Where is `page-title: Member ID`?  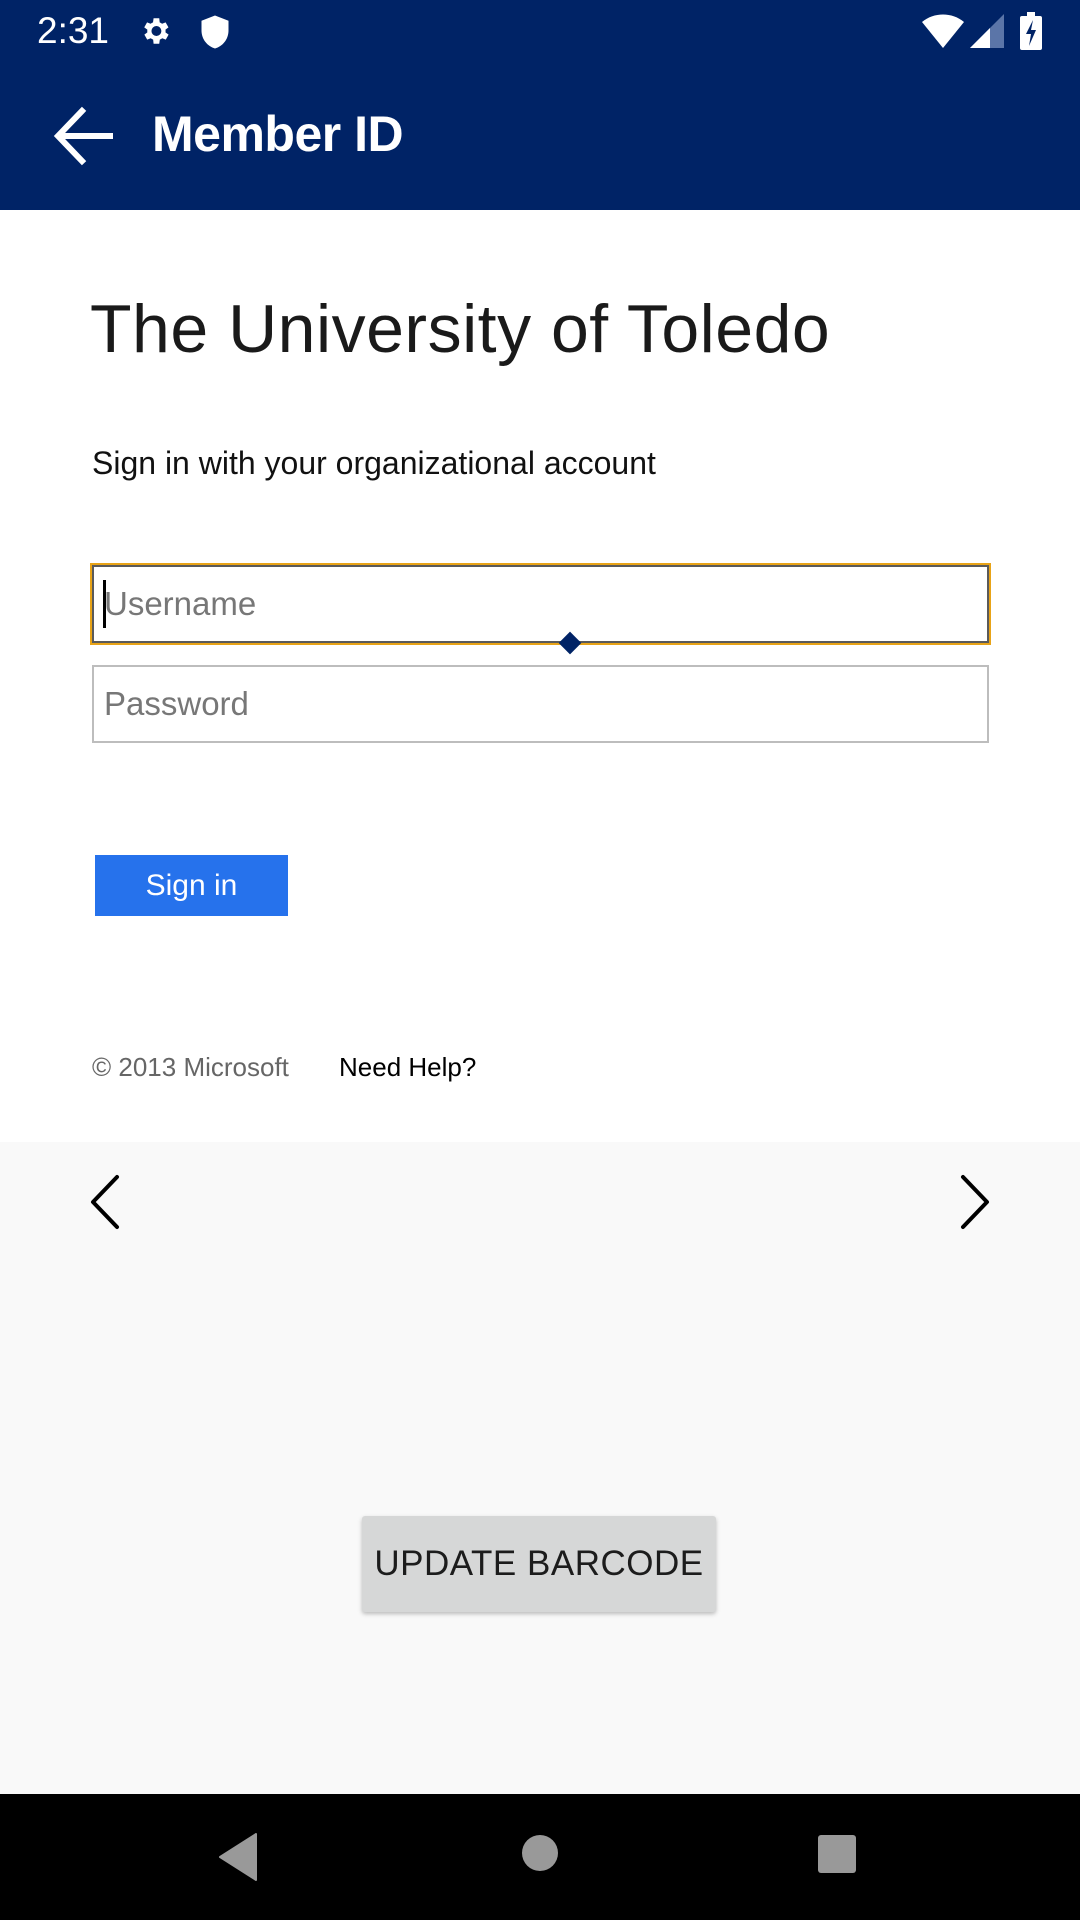
page-title: Member ID is located at coordinates (278, 134).